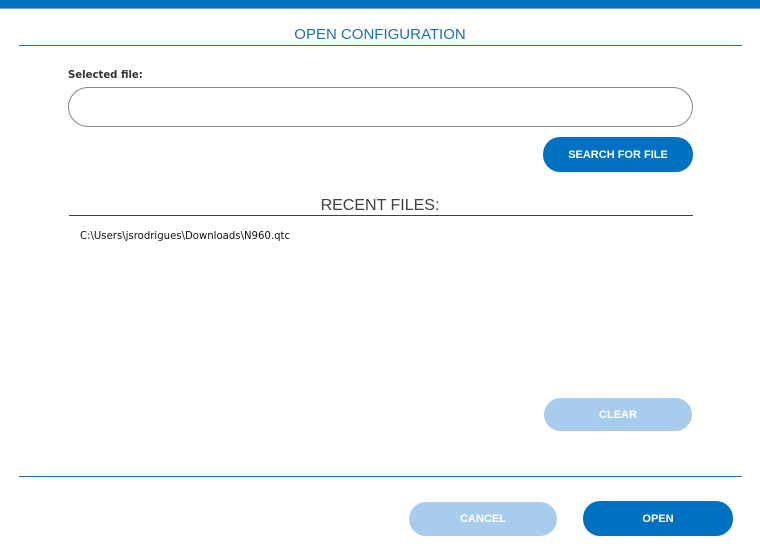 The height and width of the screenshot is (544, 760). I want to click on recent-files-divider, so click(381, 215).